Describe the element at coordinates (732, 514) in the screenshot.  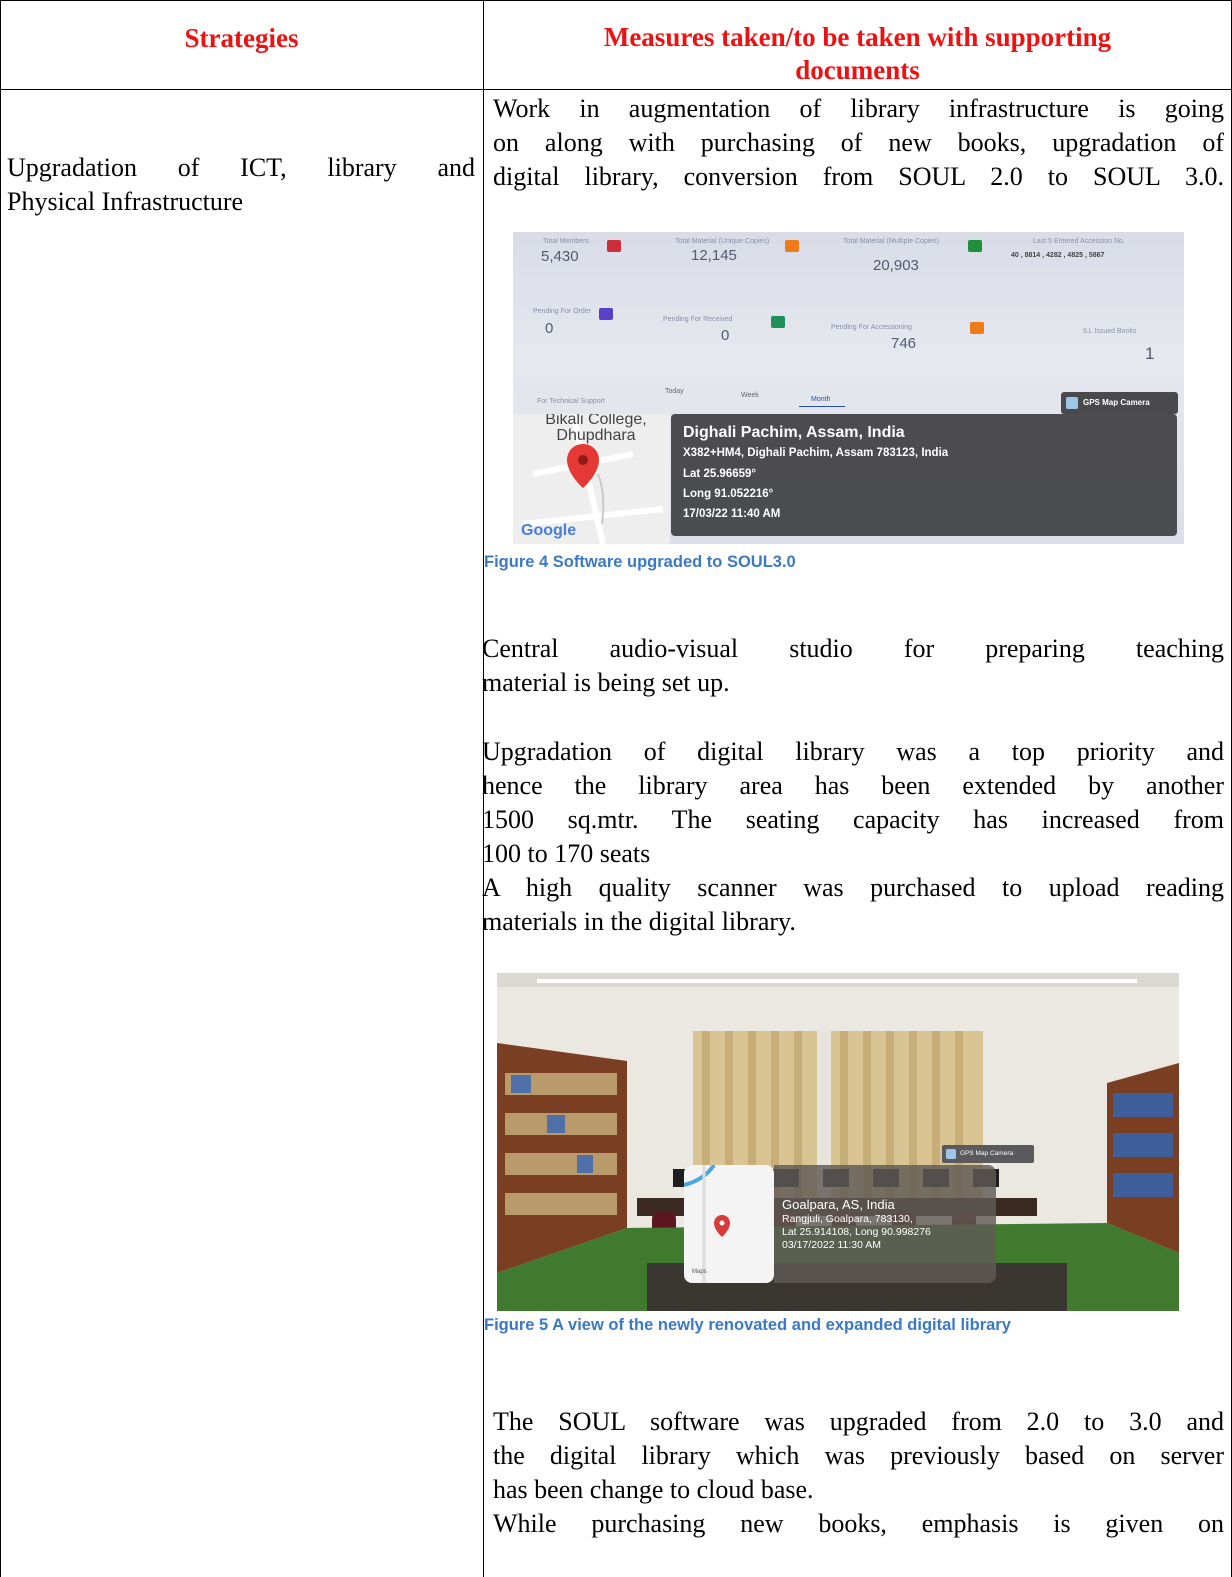
I see `geo-time: 17/03/22 11:40 AM` at that location.